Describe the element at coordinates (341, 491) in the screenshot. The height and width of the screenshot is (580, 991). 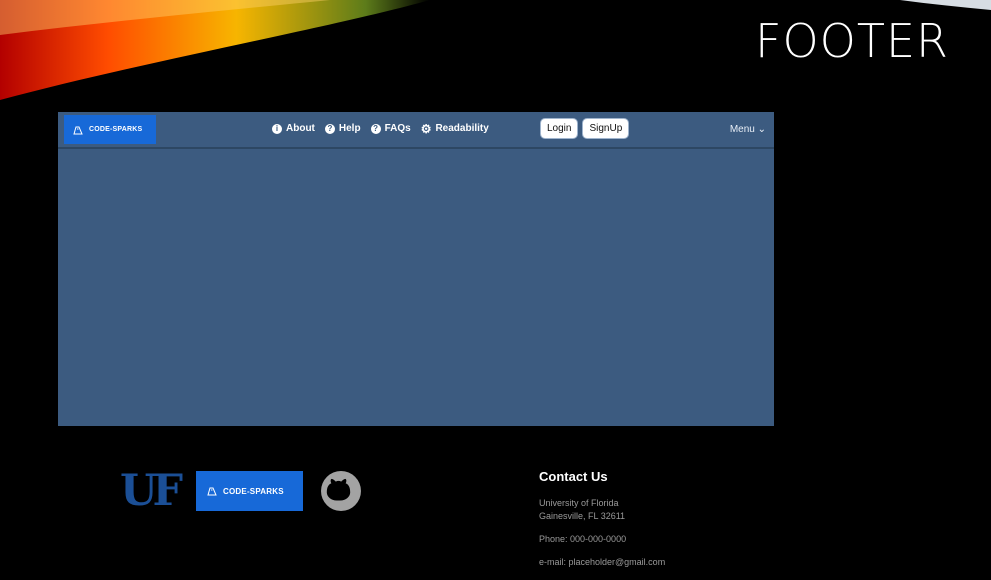
I see `github-icon` at that location.